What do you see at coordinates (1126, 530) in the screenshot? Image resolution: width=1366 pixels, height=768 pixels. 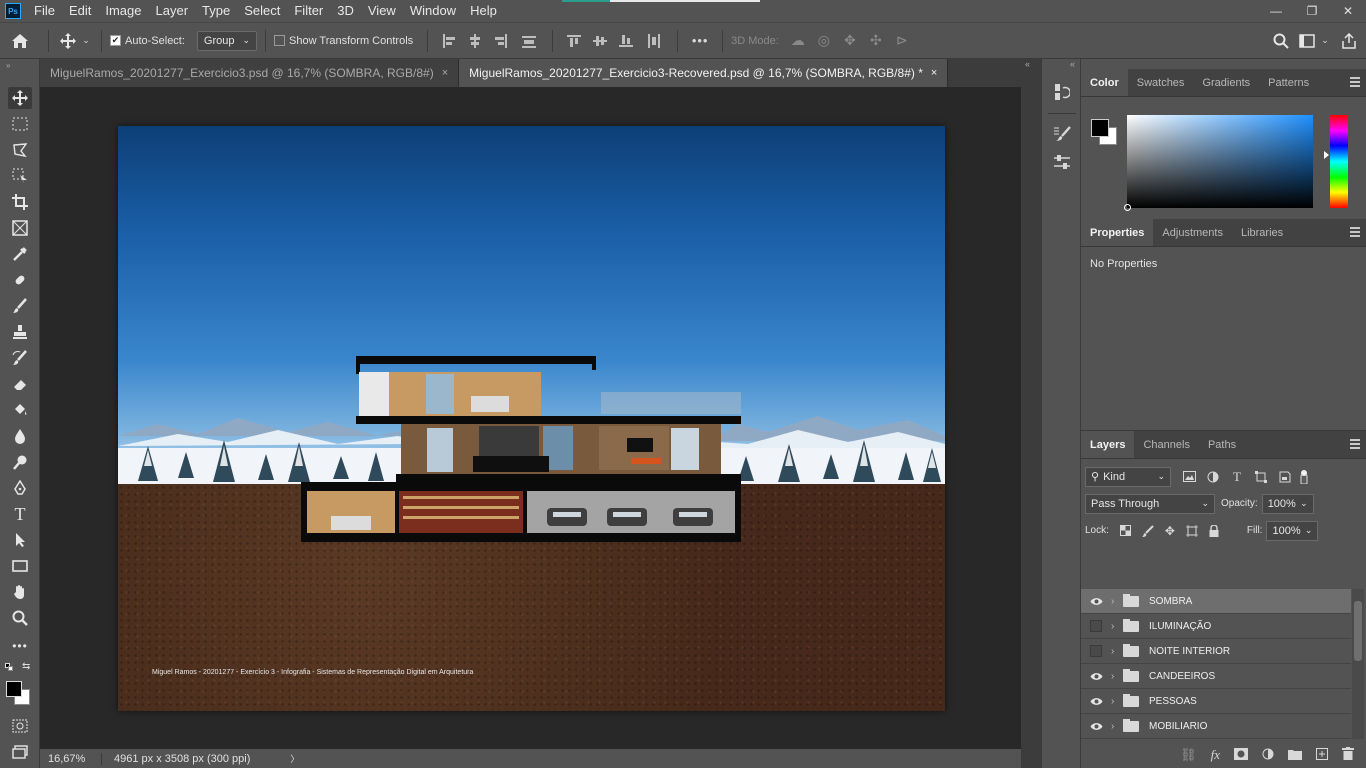 I see `lock-transparent-icon` at bounding box center [1126, 530].